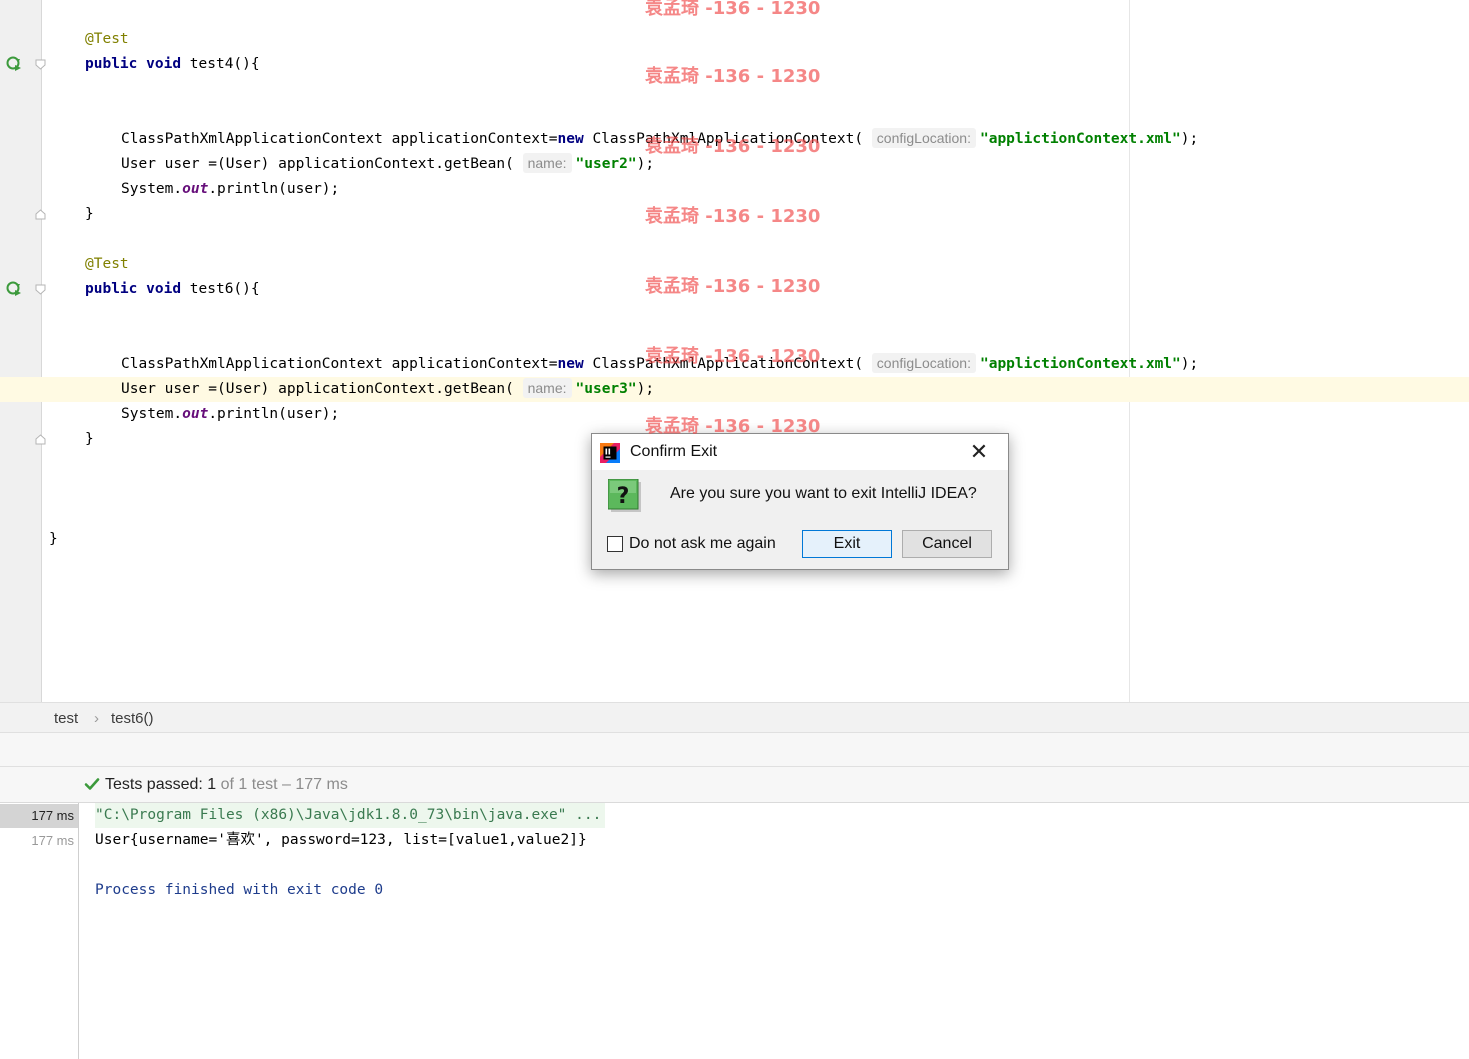 Image resolution: width=1469 pixels, height=1059 pixels. What do you see at coordinates (610, 453) in the screenshot?
I see `intellij-app-icon` at bounding box center [610, 453].